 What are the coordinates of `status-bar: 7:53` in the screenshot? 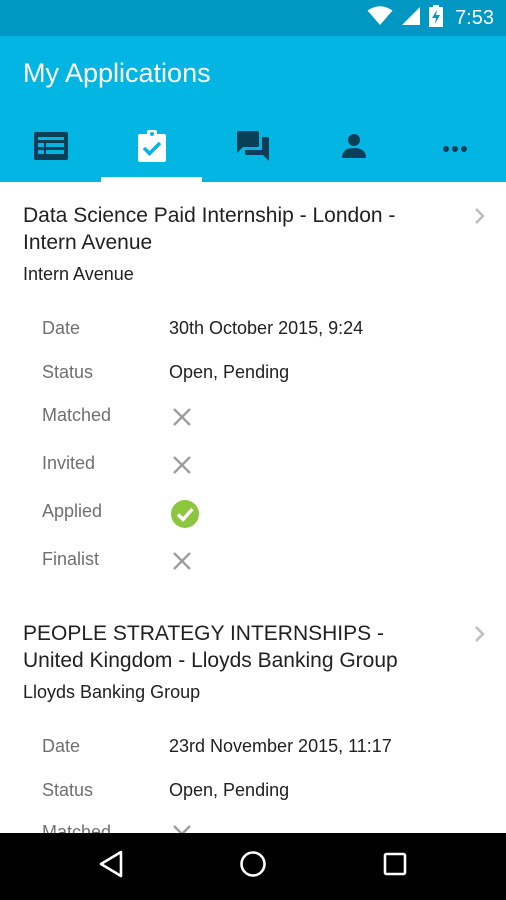 It's located at (253, 18).